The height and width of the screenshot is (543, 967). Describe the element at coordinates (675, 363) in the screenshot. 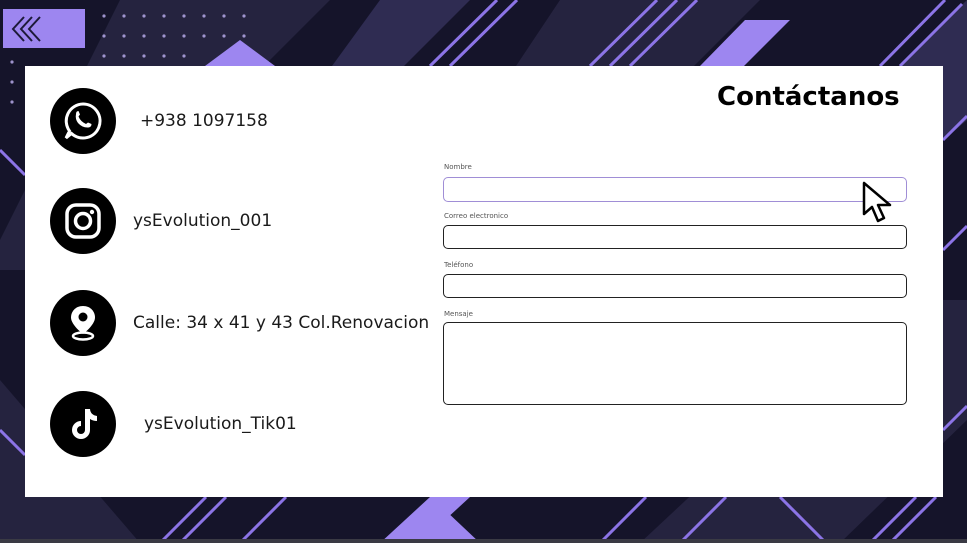

I see `message-field` at that location.